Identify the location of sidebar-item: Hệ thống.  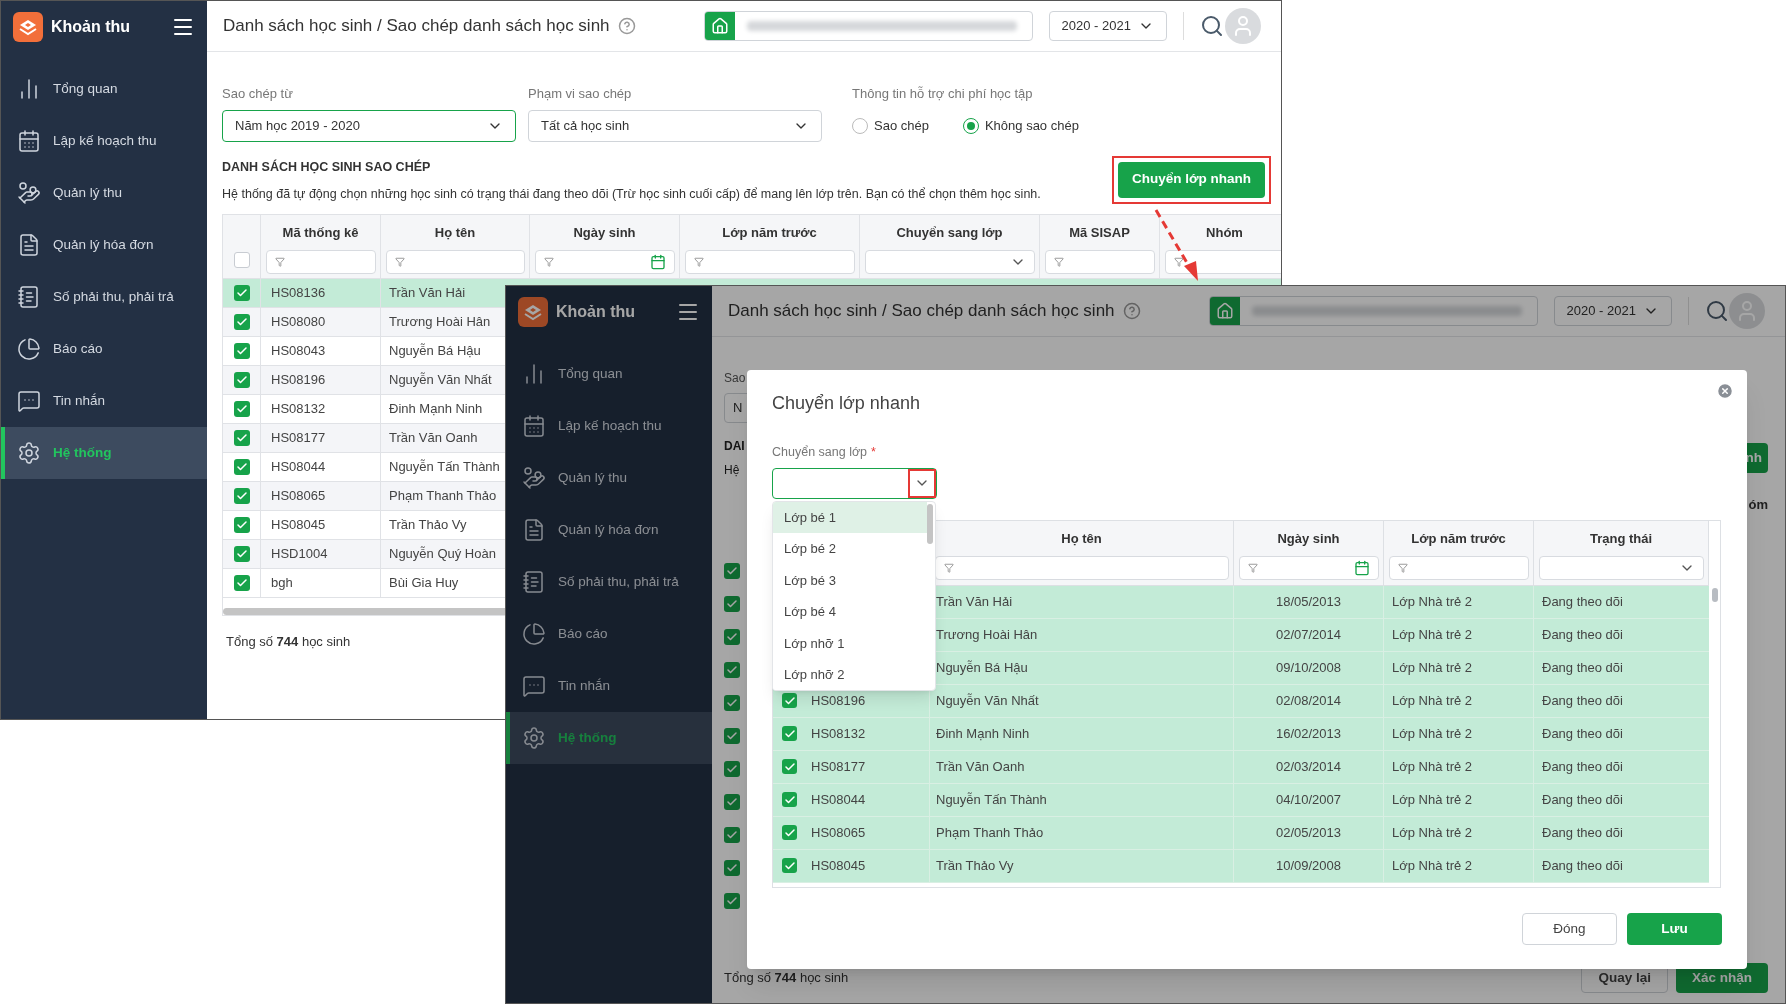
(104, 453).